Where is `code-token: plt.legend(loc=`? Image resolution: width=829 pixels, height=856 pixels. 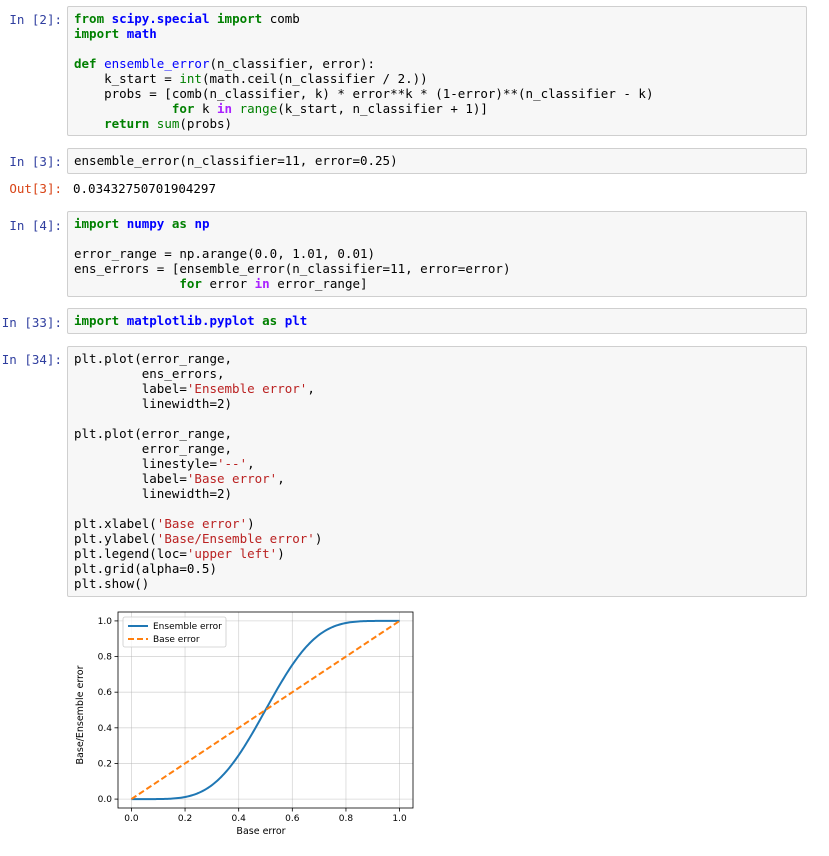 code-token: plt.legend(loc= is located at coordinates (130, 553).